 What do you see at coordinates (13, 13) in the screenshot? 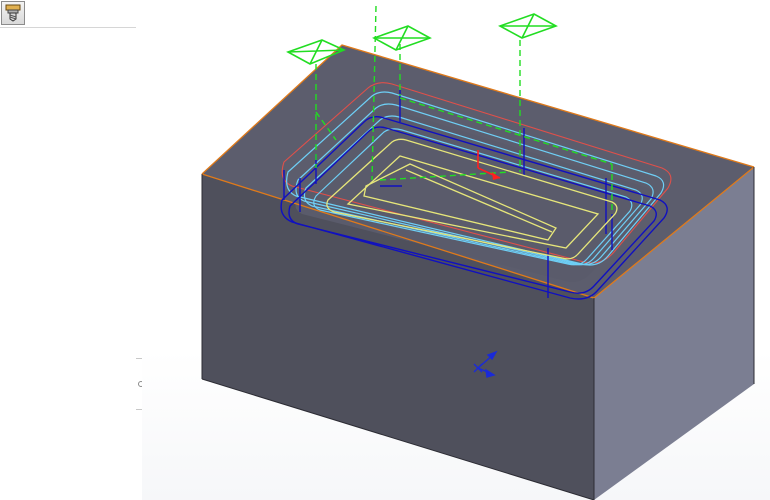
I see `tool-button` at bounding box center [13, 13].